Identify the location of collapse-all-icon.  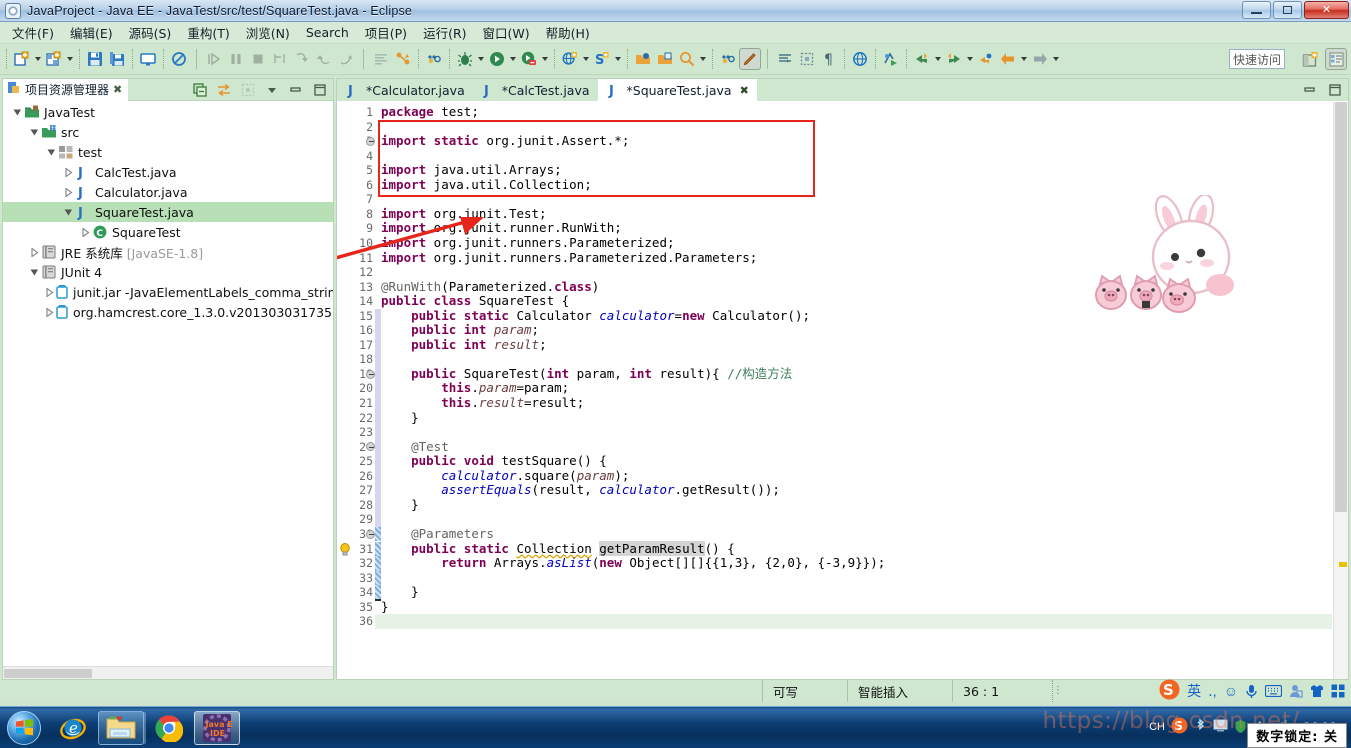
(200, 90).